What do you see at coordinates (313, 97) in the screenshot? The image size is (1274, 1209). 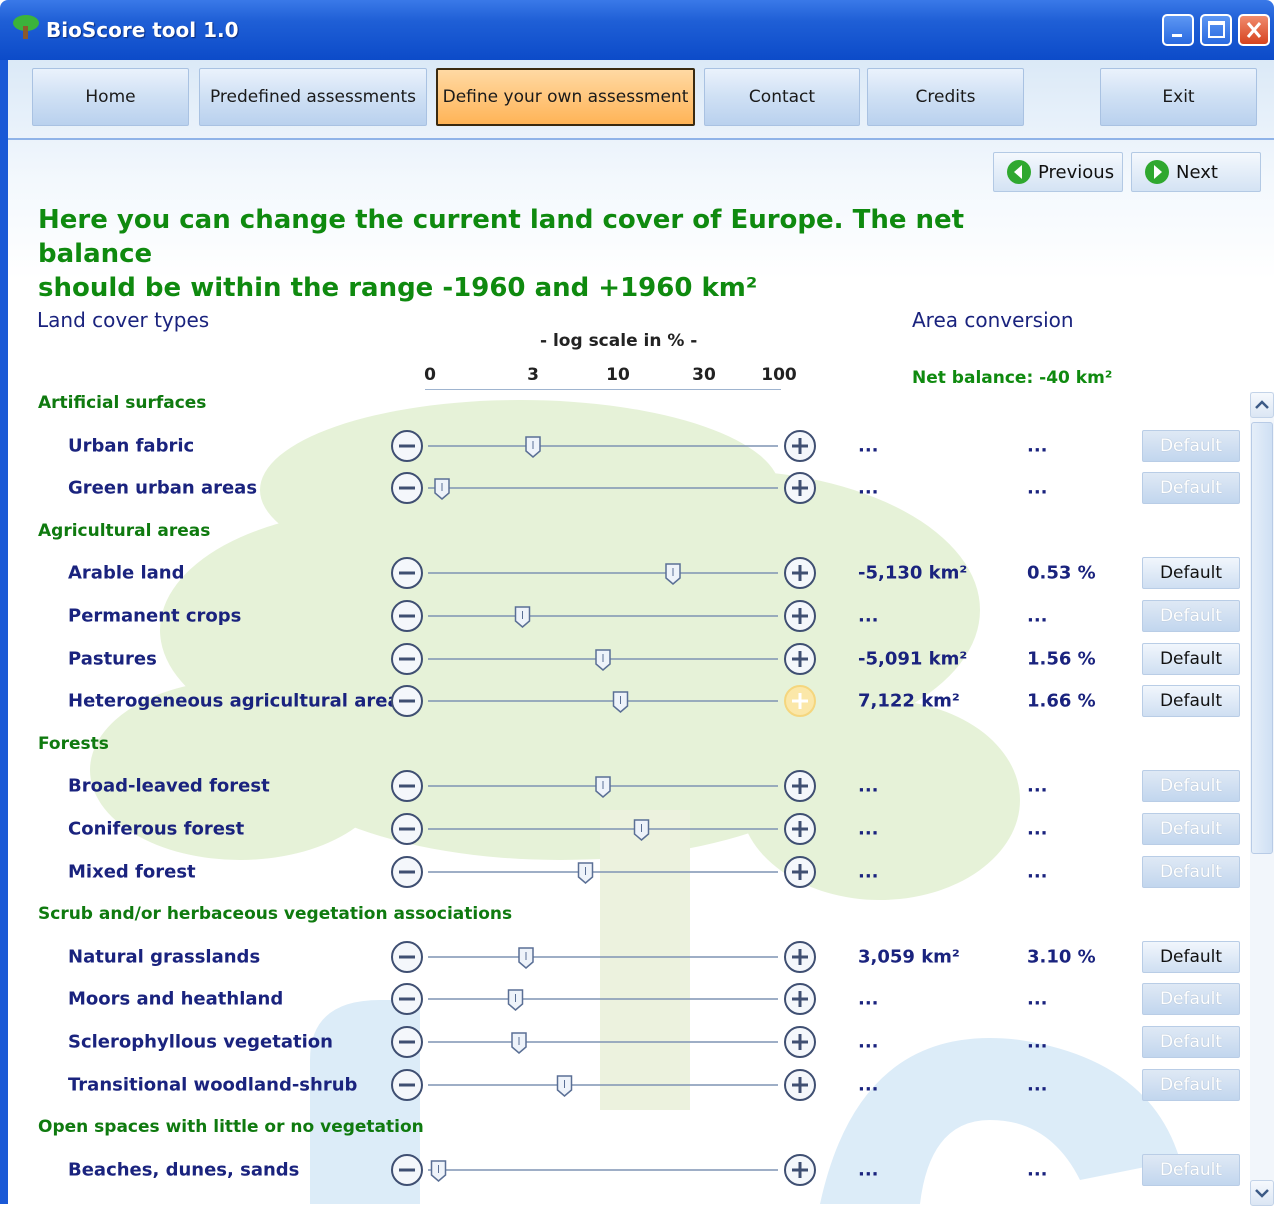 I see `nav-predefined-assessments: Predefined assessments` at bounding box center [313, 97].